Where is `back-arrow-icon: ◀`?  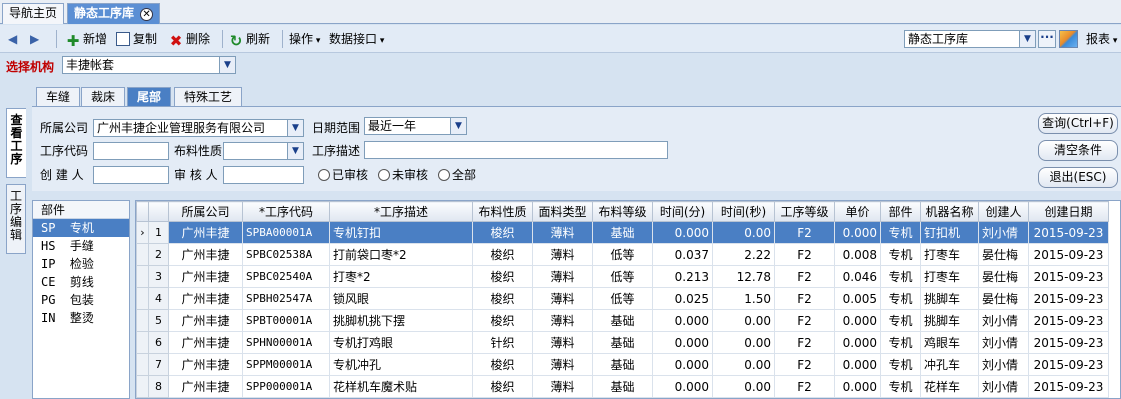 back-arrow-icon: ◀ is located at coordinates (12, 39).